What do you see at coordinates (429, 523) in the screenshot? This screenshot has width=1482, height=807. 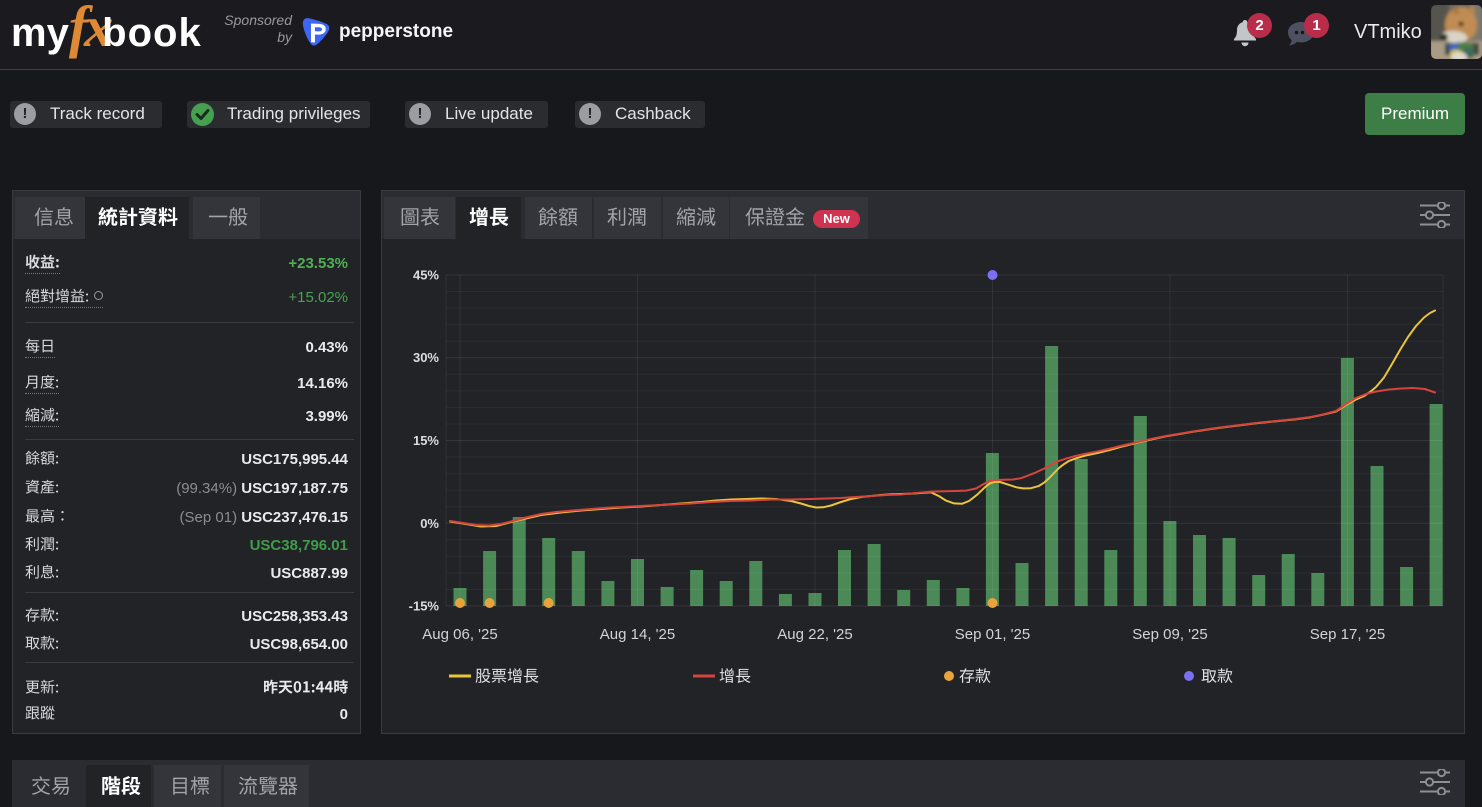 I see `svg-text: 0%` at bounding box center [429, 523].